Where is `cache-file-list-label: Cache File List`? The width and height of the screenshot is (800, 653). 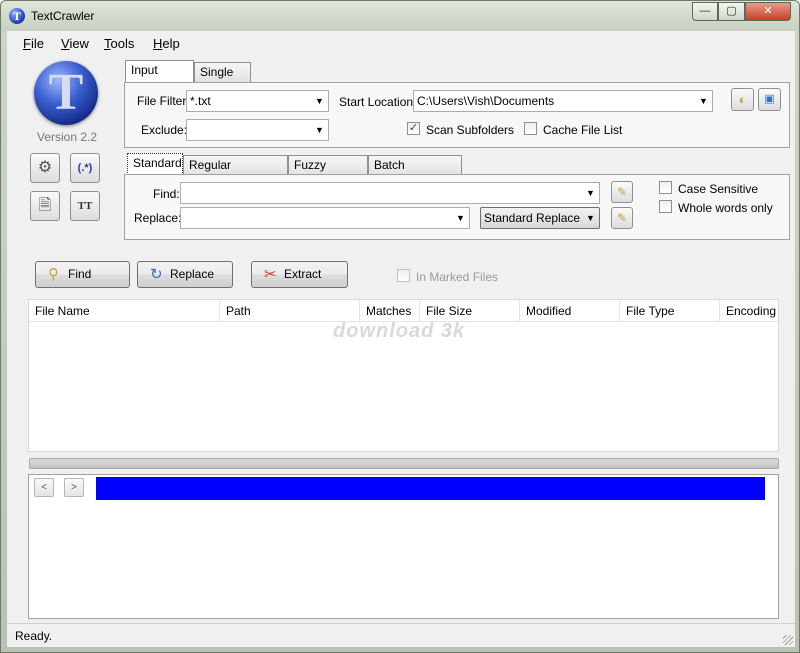
cache-file-list-label: Cache File List is located at coordinates (583, 130).